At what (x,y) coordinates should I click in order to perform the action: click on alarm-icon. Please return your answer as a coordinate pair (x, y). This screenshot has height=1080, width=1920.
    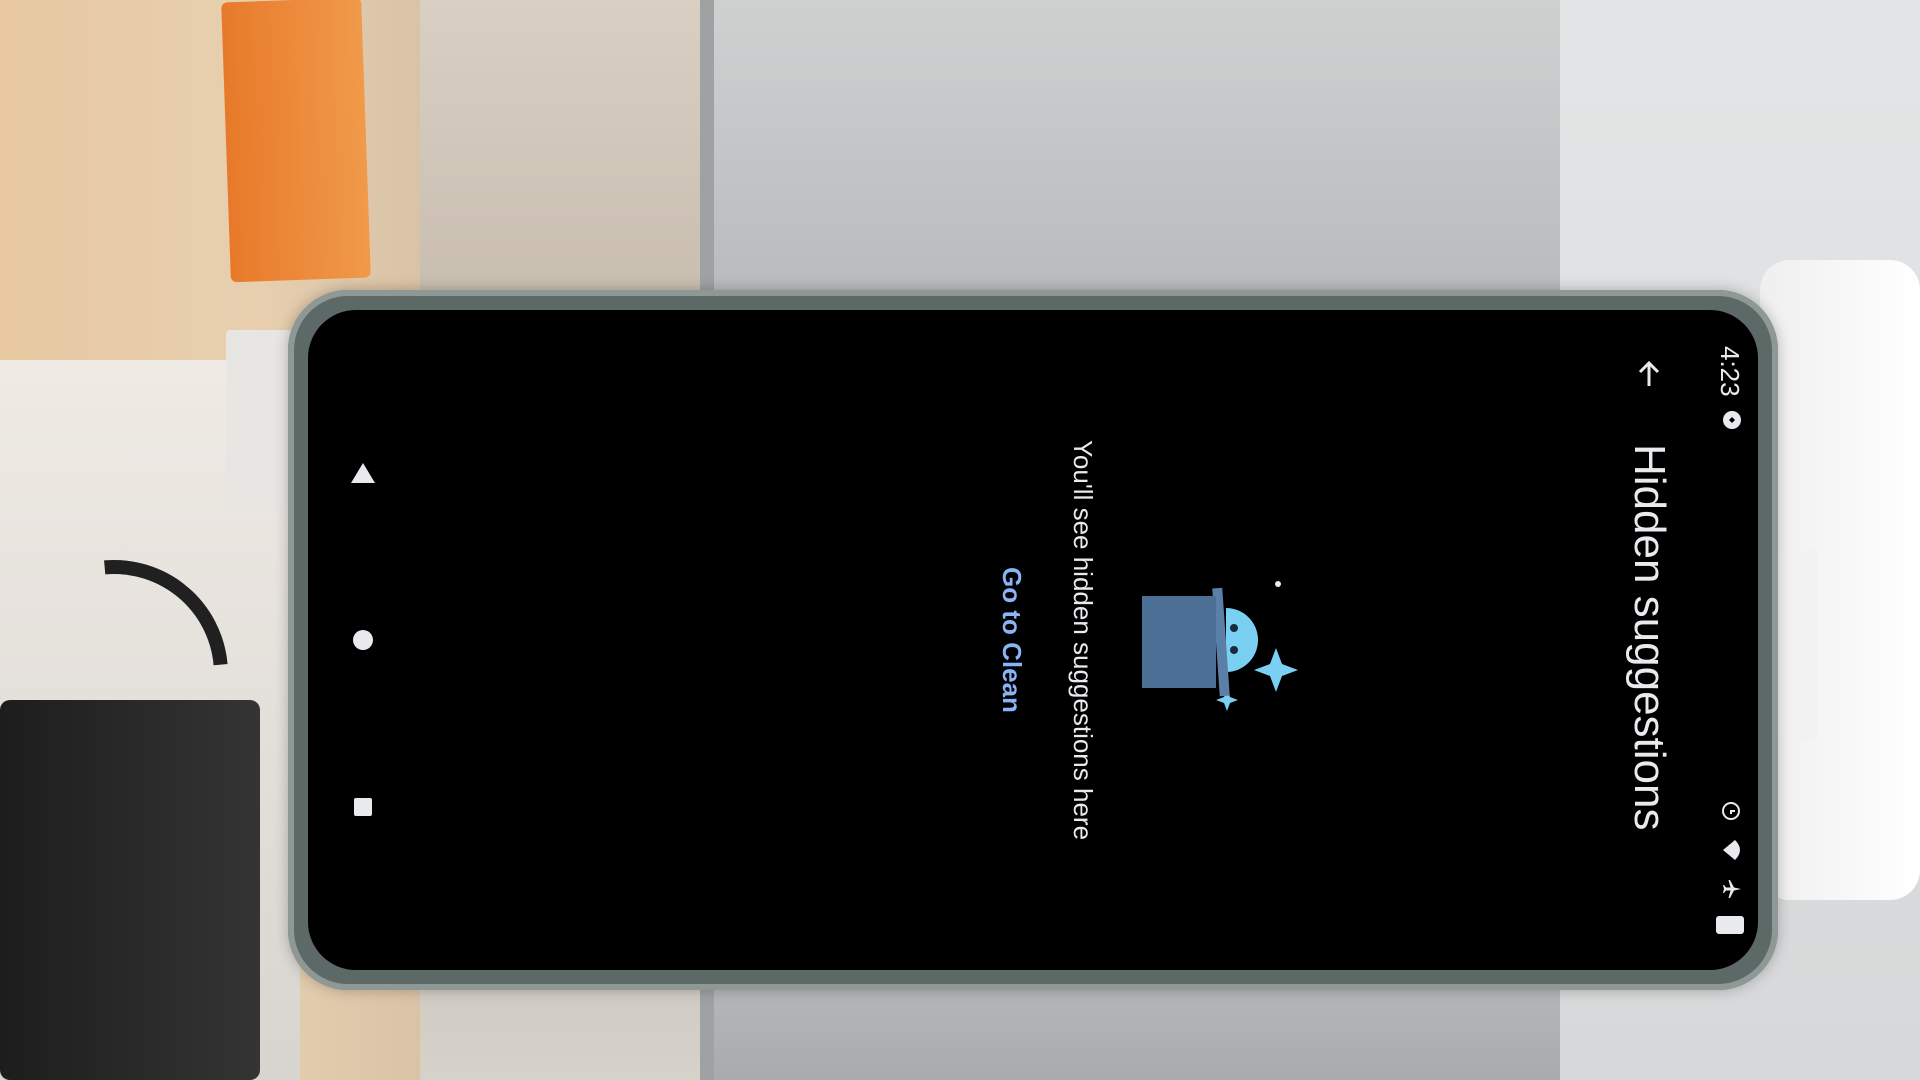
    Looking at the image, I should click on (1730, 811).